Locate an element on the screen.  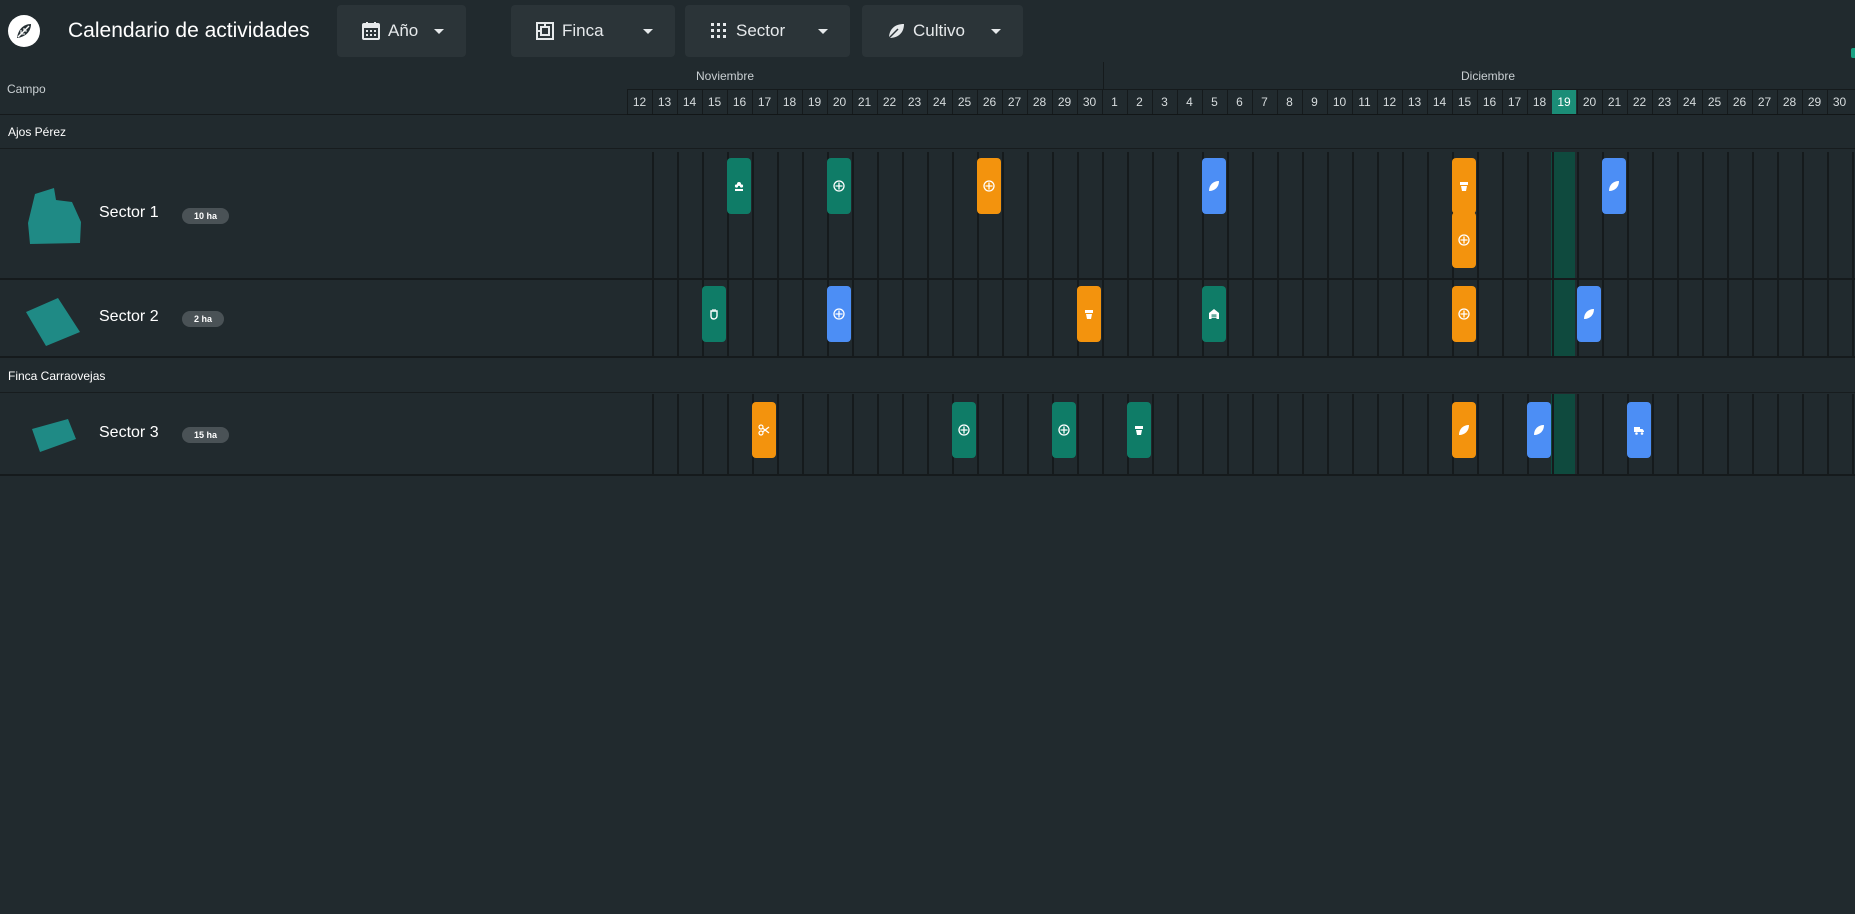
day-cell: 13 is located at coordinates (664, 102).